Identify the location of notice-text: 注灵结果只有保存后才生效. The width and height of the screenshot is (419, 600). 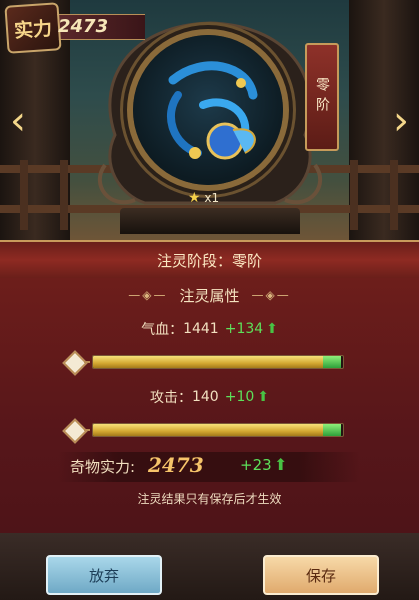
(209, 499).